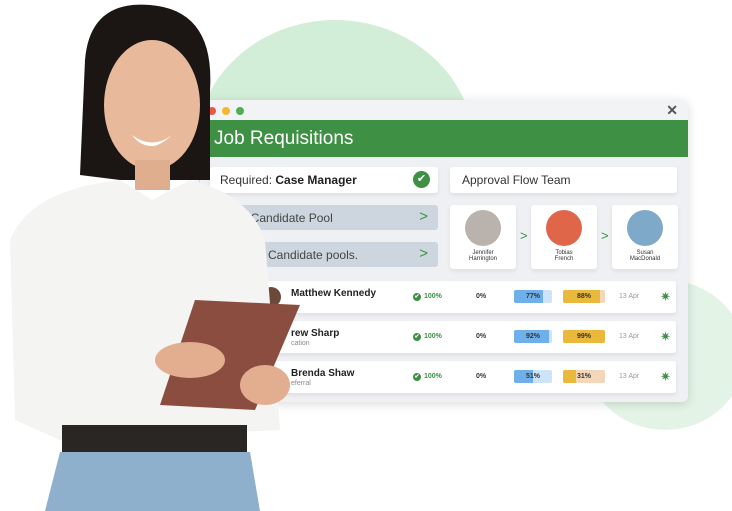  I want to click on approver-card: Susan MacDonald, so click(645, 237).